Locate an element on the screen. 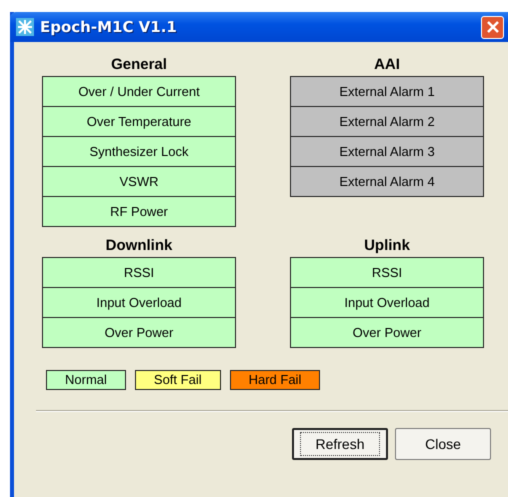  group-heading: AAI is located at coordinates (387, 65).